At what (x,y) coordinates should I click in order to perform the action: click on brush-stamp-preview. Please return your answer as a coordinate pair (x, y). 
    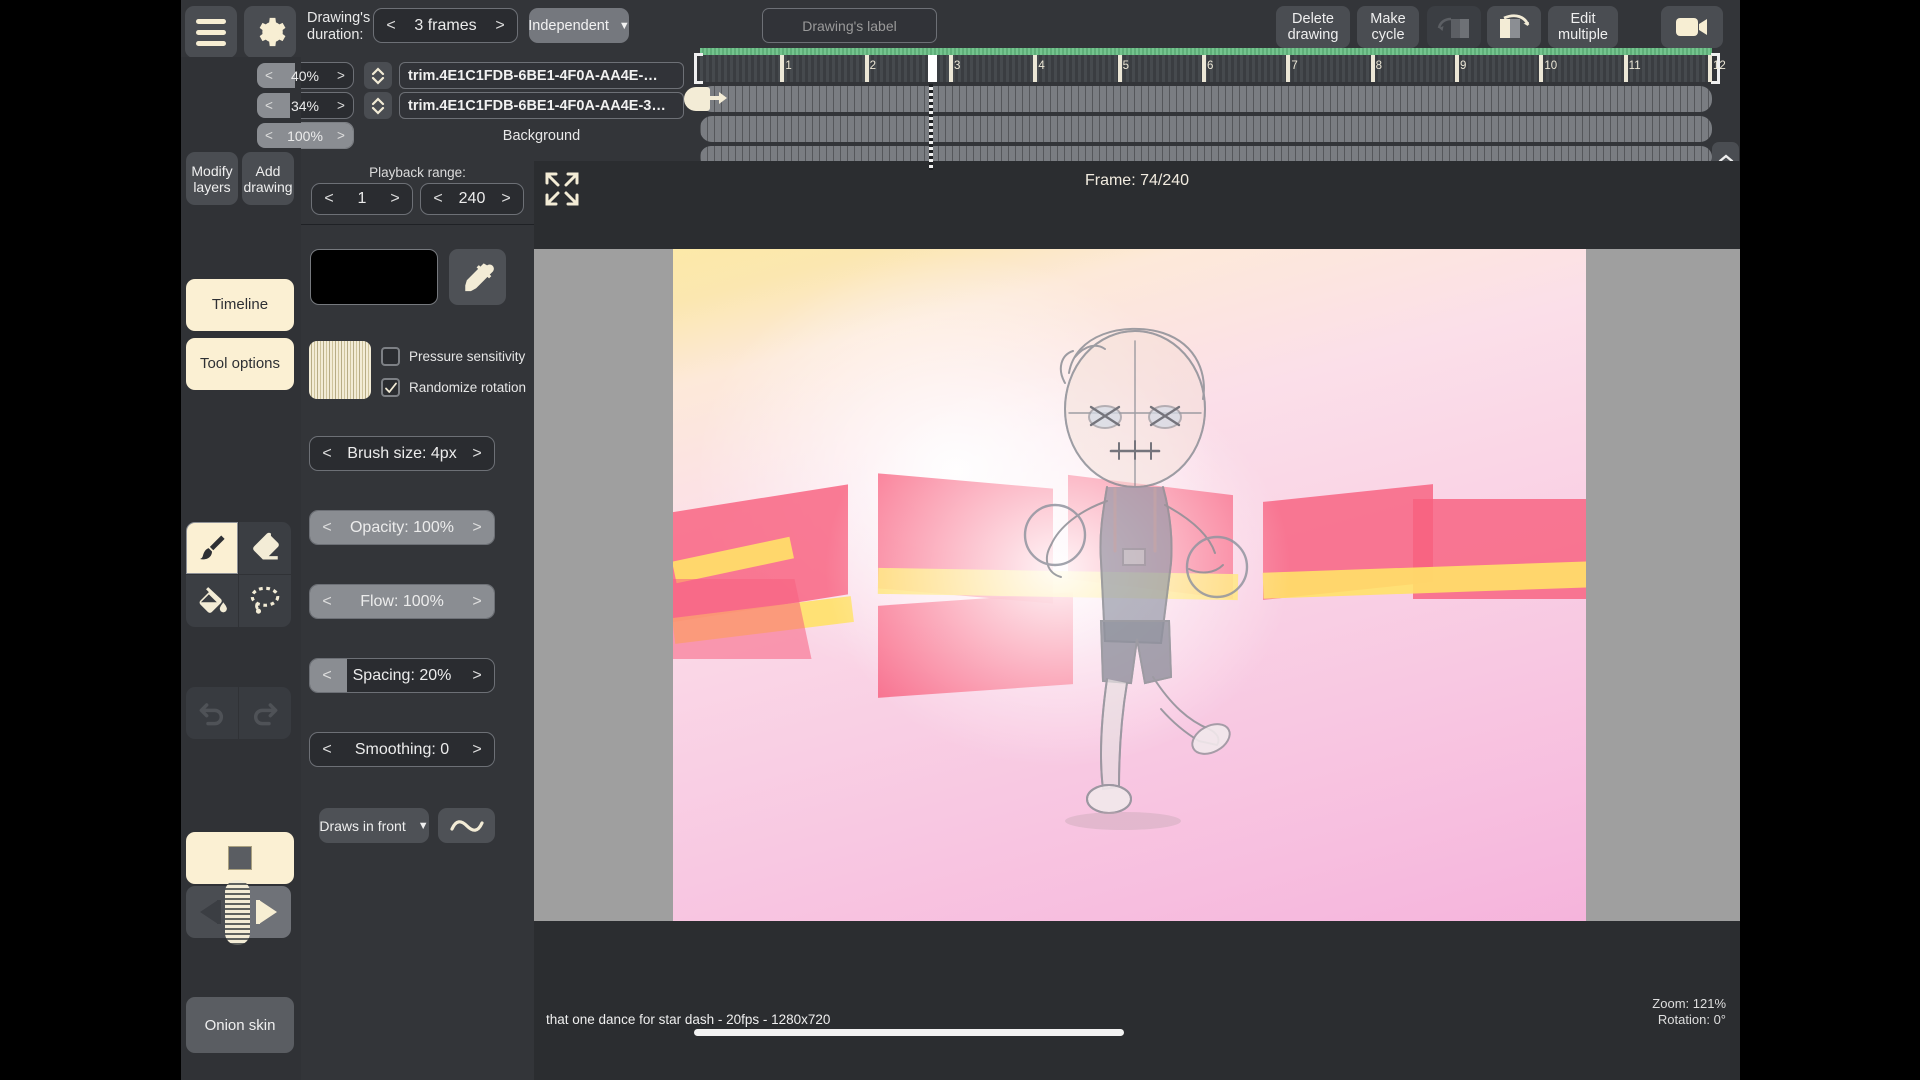
    Looking at the image, I should click on (340, 370).